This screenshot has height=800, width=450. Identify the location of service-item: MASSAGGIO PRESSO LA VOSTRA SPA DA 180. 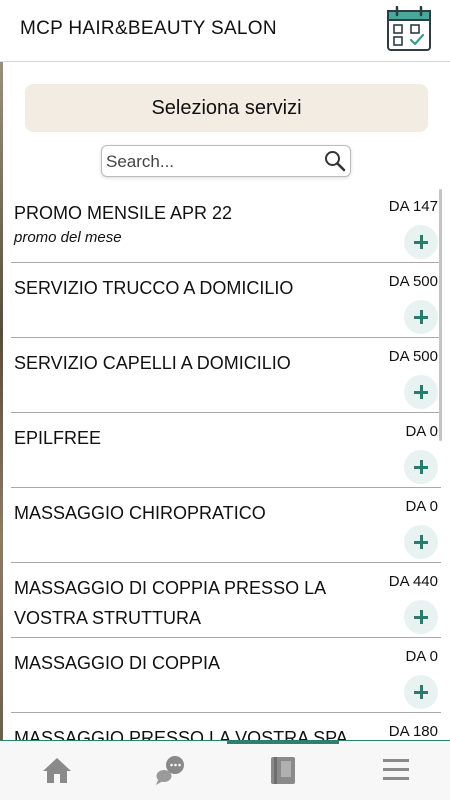
(226, 726).